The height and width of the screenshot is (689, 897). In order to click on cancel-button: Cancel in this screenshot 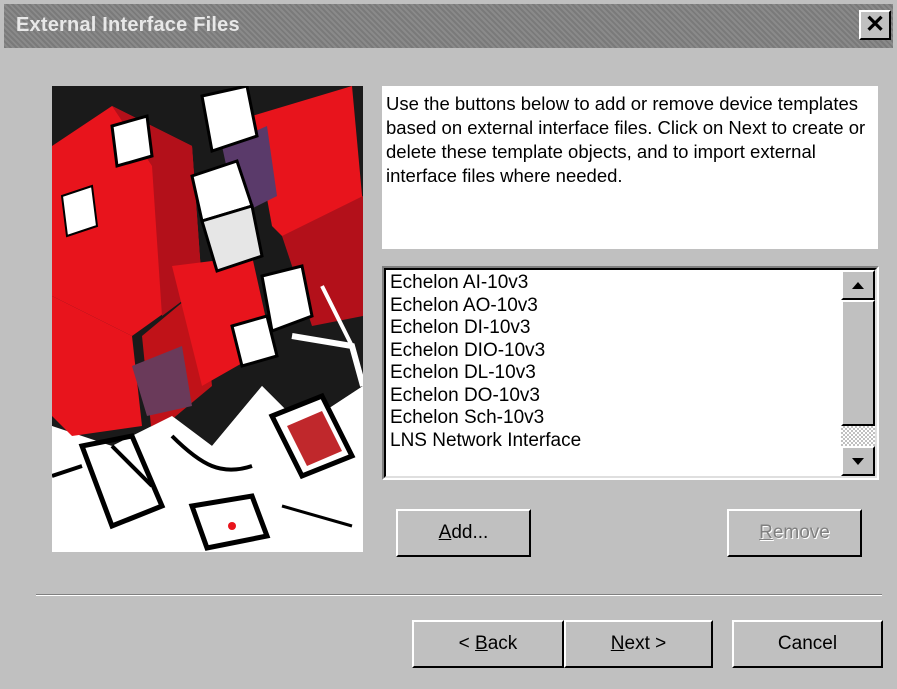, I will do `click(807, 644)`.